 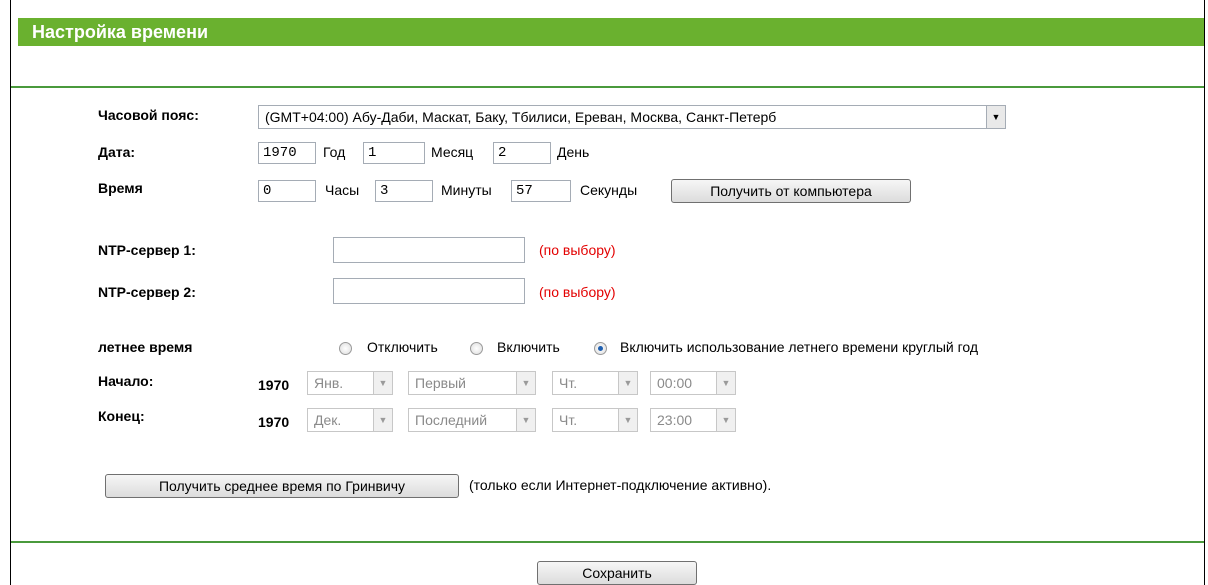 I want to click on dst-start-weekday-select: Чт. ▼, so click(x=595, y=383).